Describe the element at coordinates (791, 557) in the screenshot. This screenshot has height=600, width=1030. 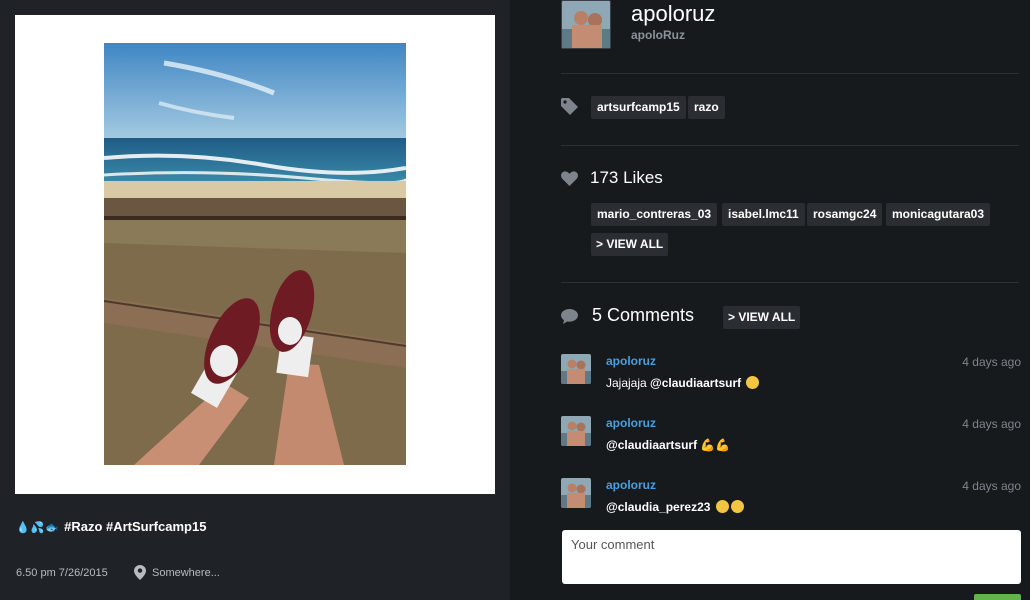
I see `comment-input` at that location.